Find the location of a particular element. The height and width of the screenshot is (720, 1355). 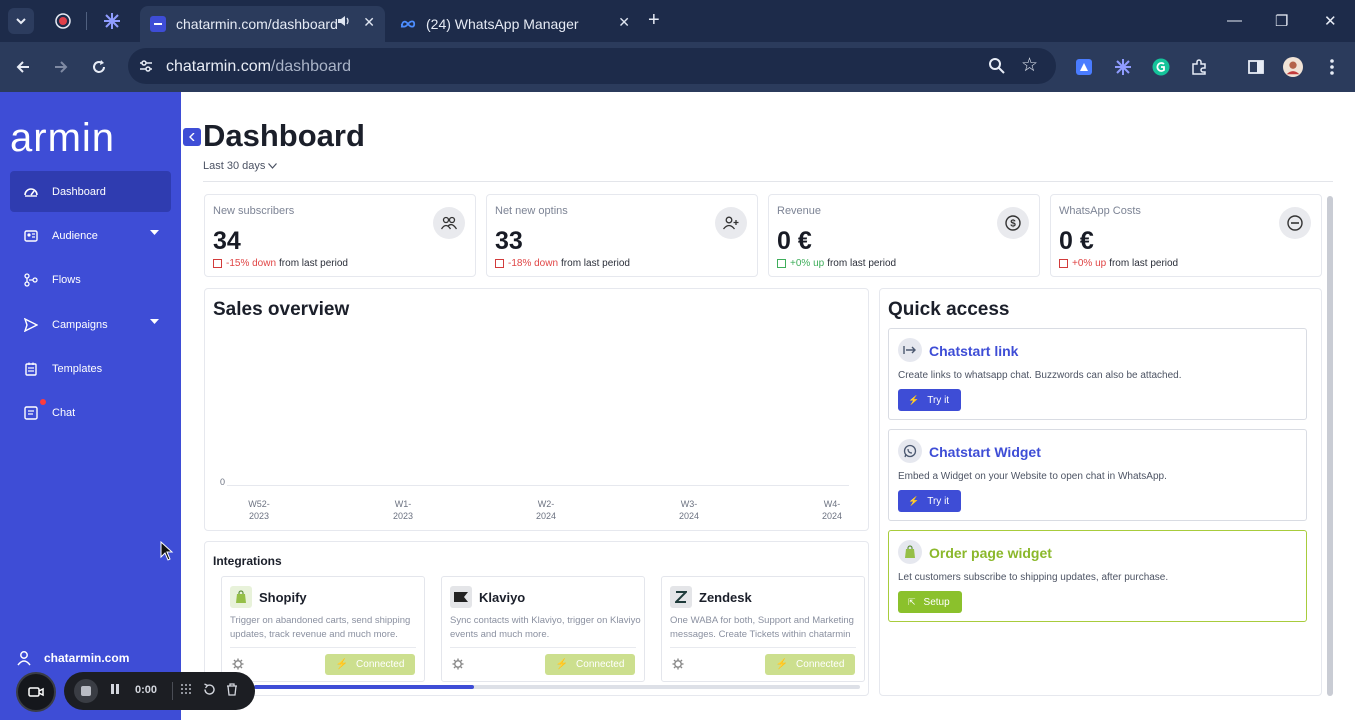

close-window-button: ✕ is located at coordinates (1330, 21).